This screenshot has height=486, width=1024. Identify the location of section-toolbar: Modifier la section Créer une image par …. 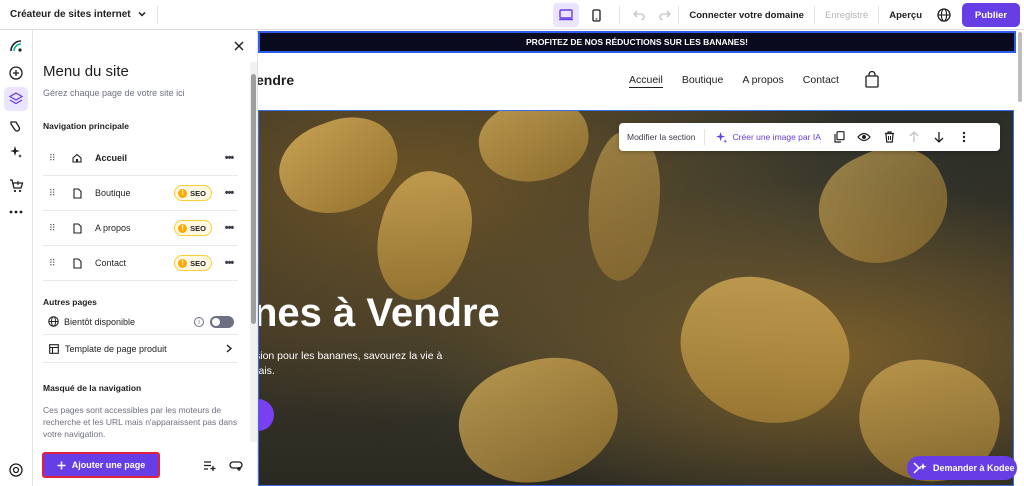
(809, 137).